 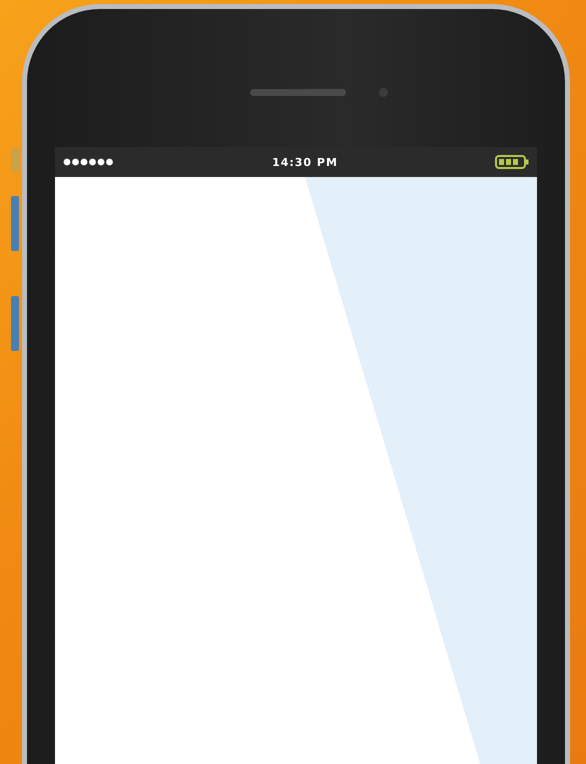 I want to click on status-time: 14:30 PM, so click(x=305, y=162).